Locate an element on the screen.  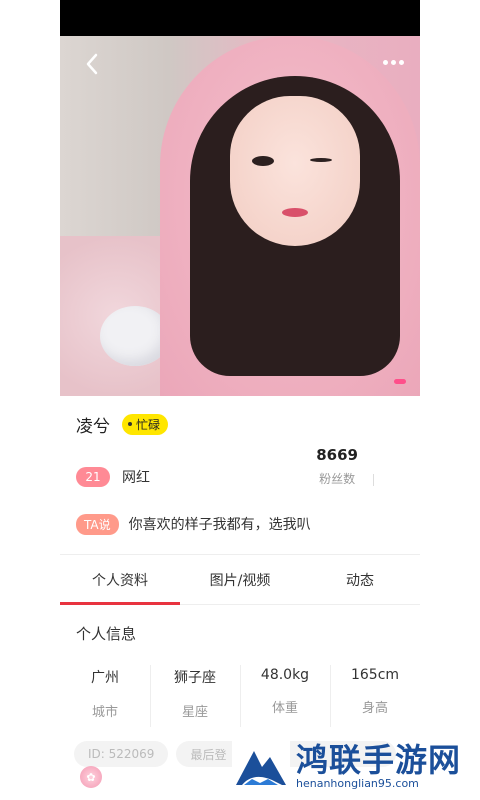
info-key: 城市 is located at coordinates (104, 712).